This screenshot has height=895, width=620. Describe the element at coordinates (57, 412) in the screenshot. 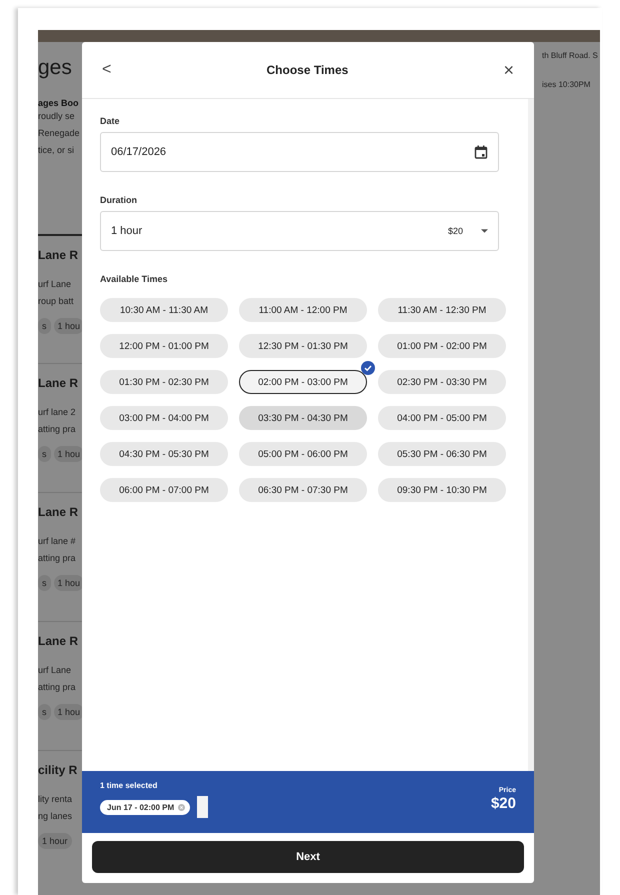

I see `listing-description: urf lane 2` at that location.